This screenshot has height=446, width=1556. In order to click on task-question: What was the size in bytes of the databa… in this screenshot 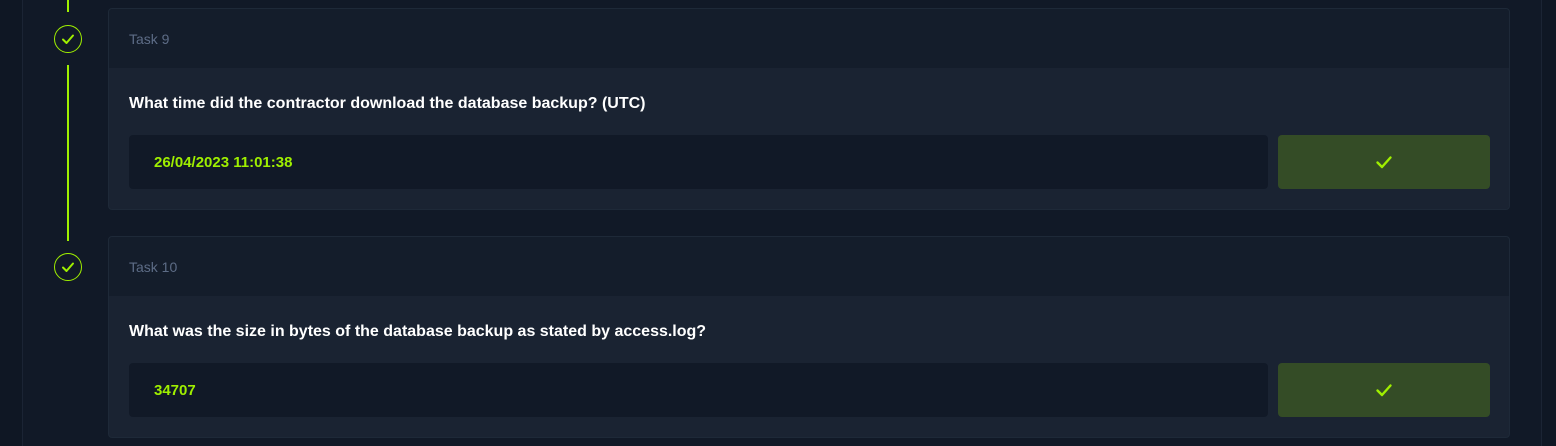, I will do `click(418, 331)`.